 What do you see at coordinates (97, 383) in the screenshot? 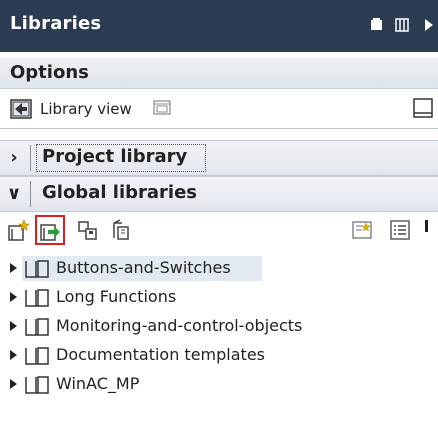
I see `library-name: WinAC_MP` at bounding box center [97, 383].